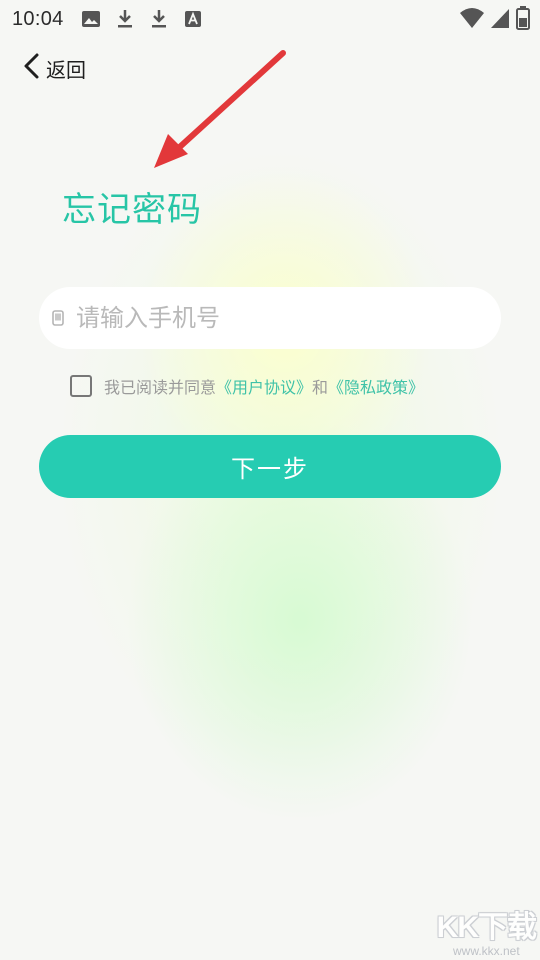 The height and width of the screenshot is (960, 540). What do you see at coordinates (31, 68) in the screenshot?
I see `chevron-left-icon` at bounding box center [31, 68].